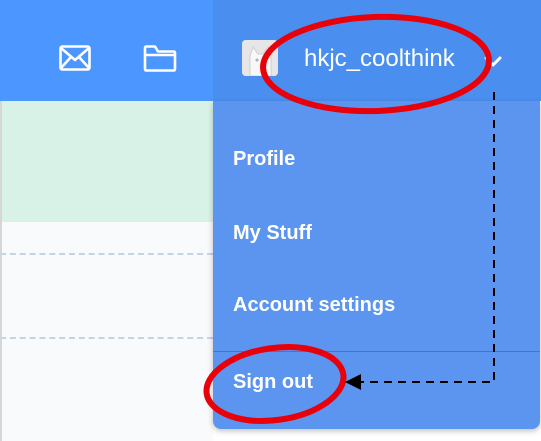 This screenshot has height=441, width=541. I want to click on menu-item-sign-out: Sign out, so click(273, 382).